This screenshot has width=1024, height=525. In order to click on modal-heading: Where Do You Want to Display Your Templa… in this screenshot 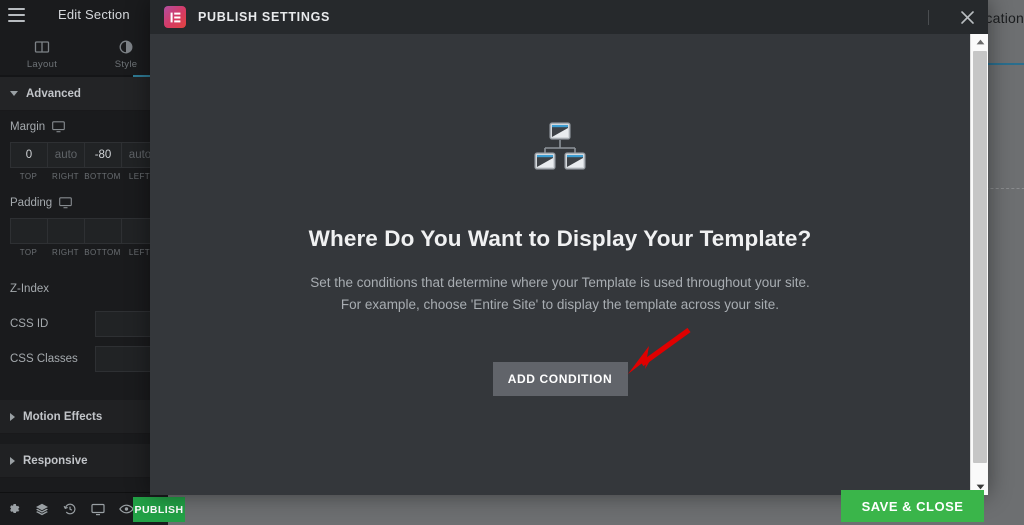, I will do `click(560, 238)`.